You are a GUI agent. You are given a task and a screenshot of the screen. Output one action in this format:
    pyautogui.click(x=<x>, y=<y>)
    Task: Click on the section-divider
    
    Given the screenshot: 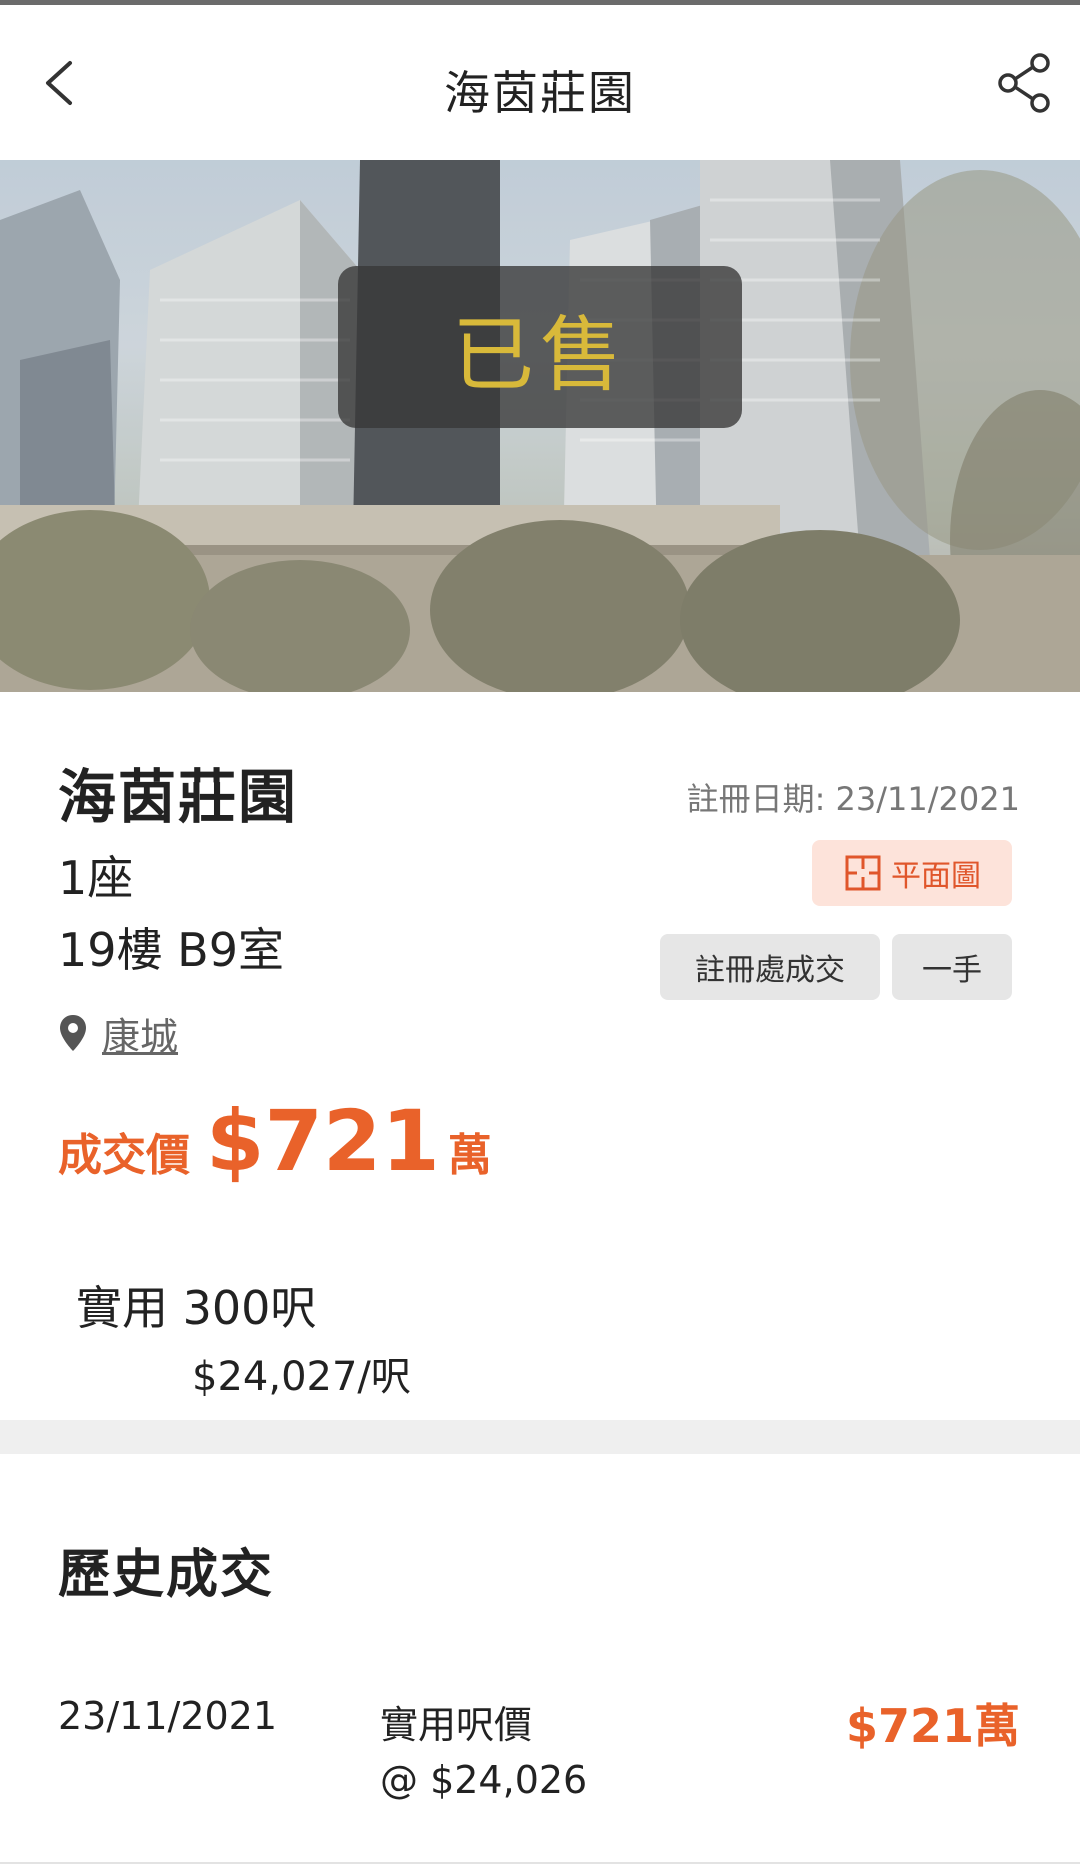 What is the action you would take?
    pyautogui.click(x=540, y=1437)
    